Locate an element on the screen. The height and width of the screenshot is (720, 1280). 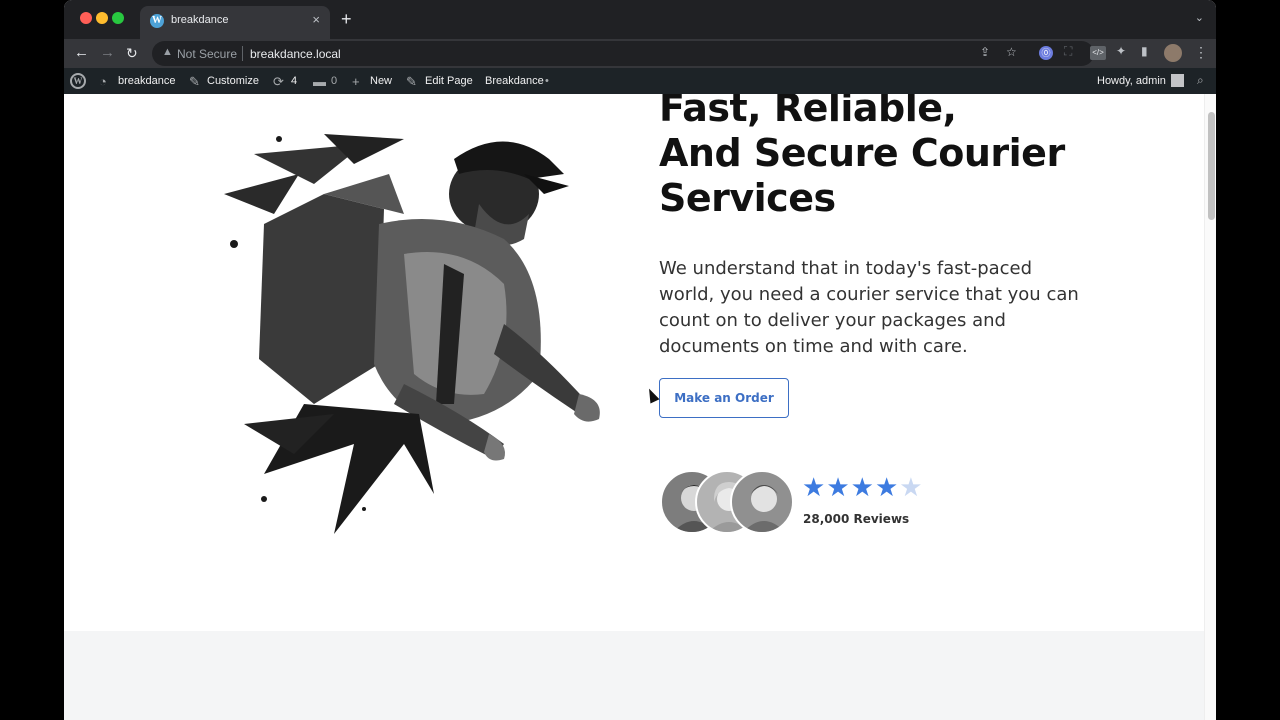
adminbar-customize: Customize is located at coordinates (233, 81).